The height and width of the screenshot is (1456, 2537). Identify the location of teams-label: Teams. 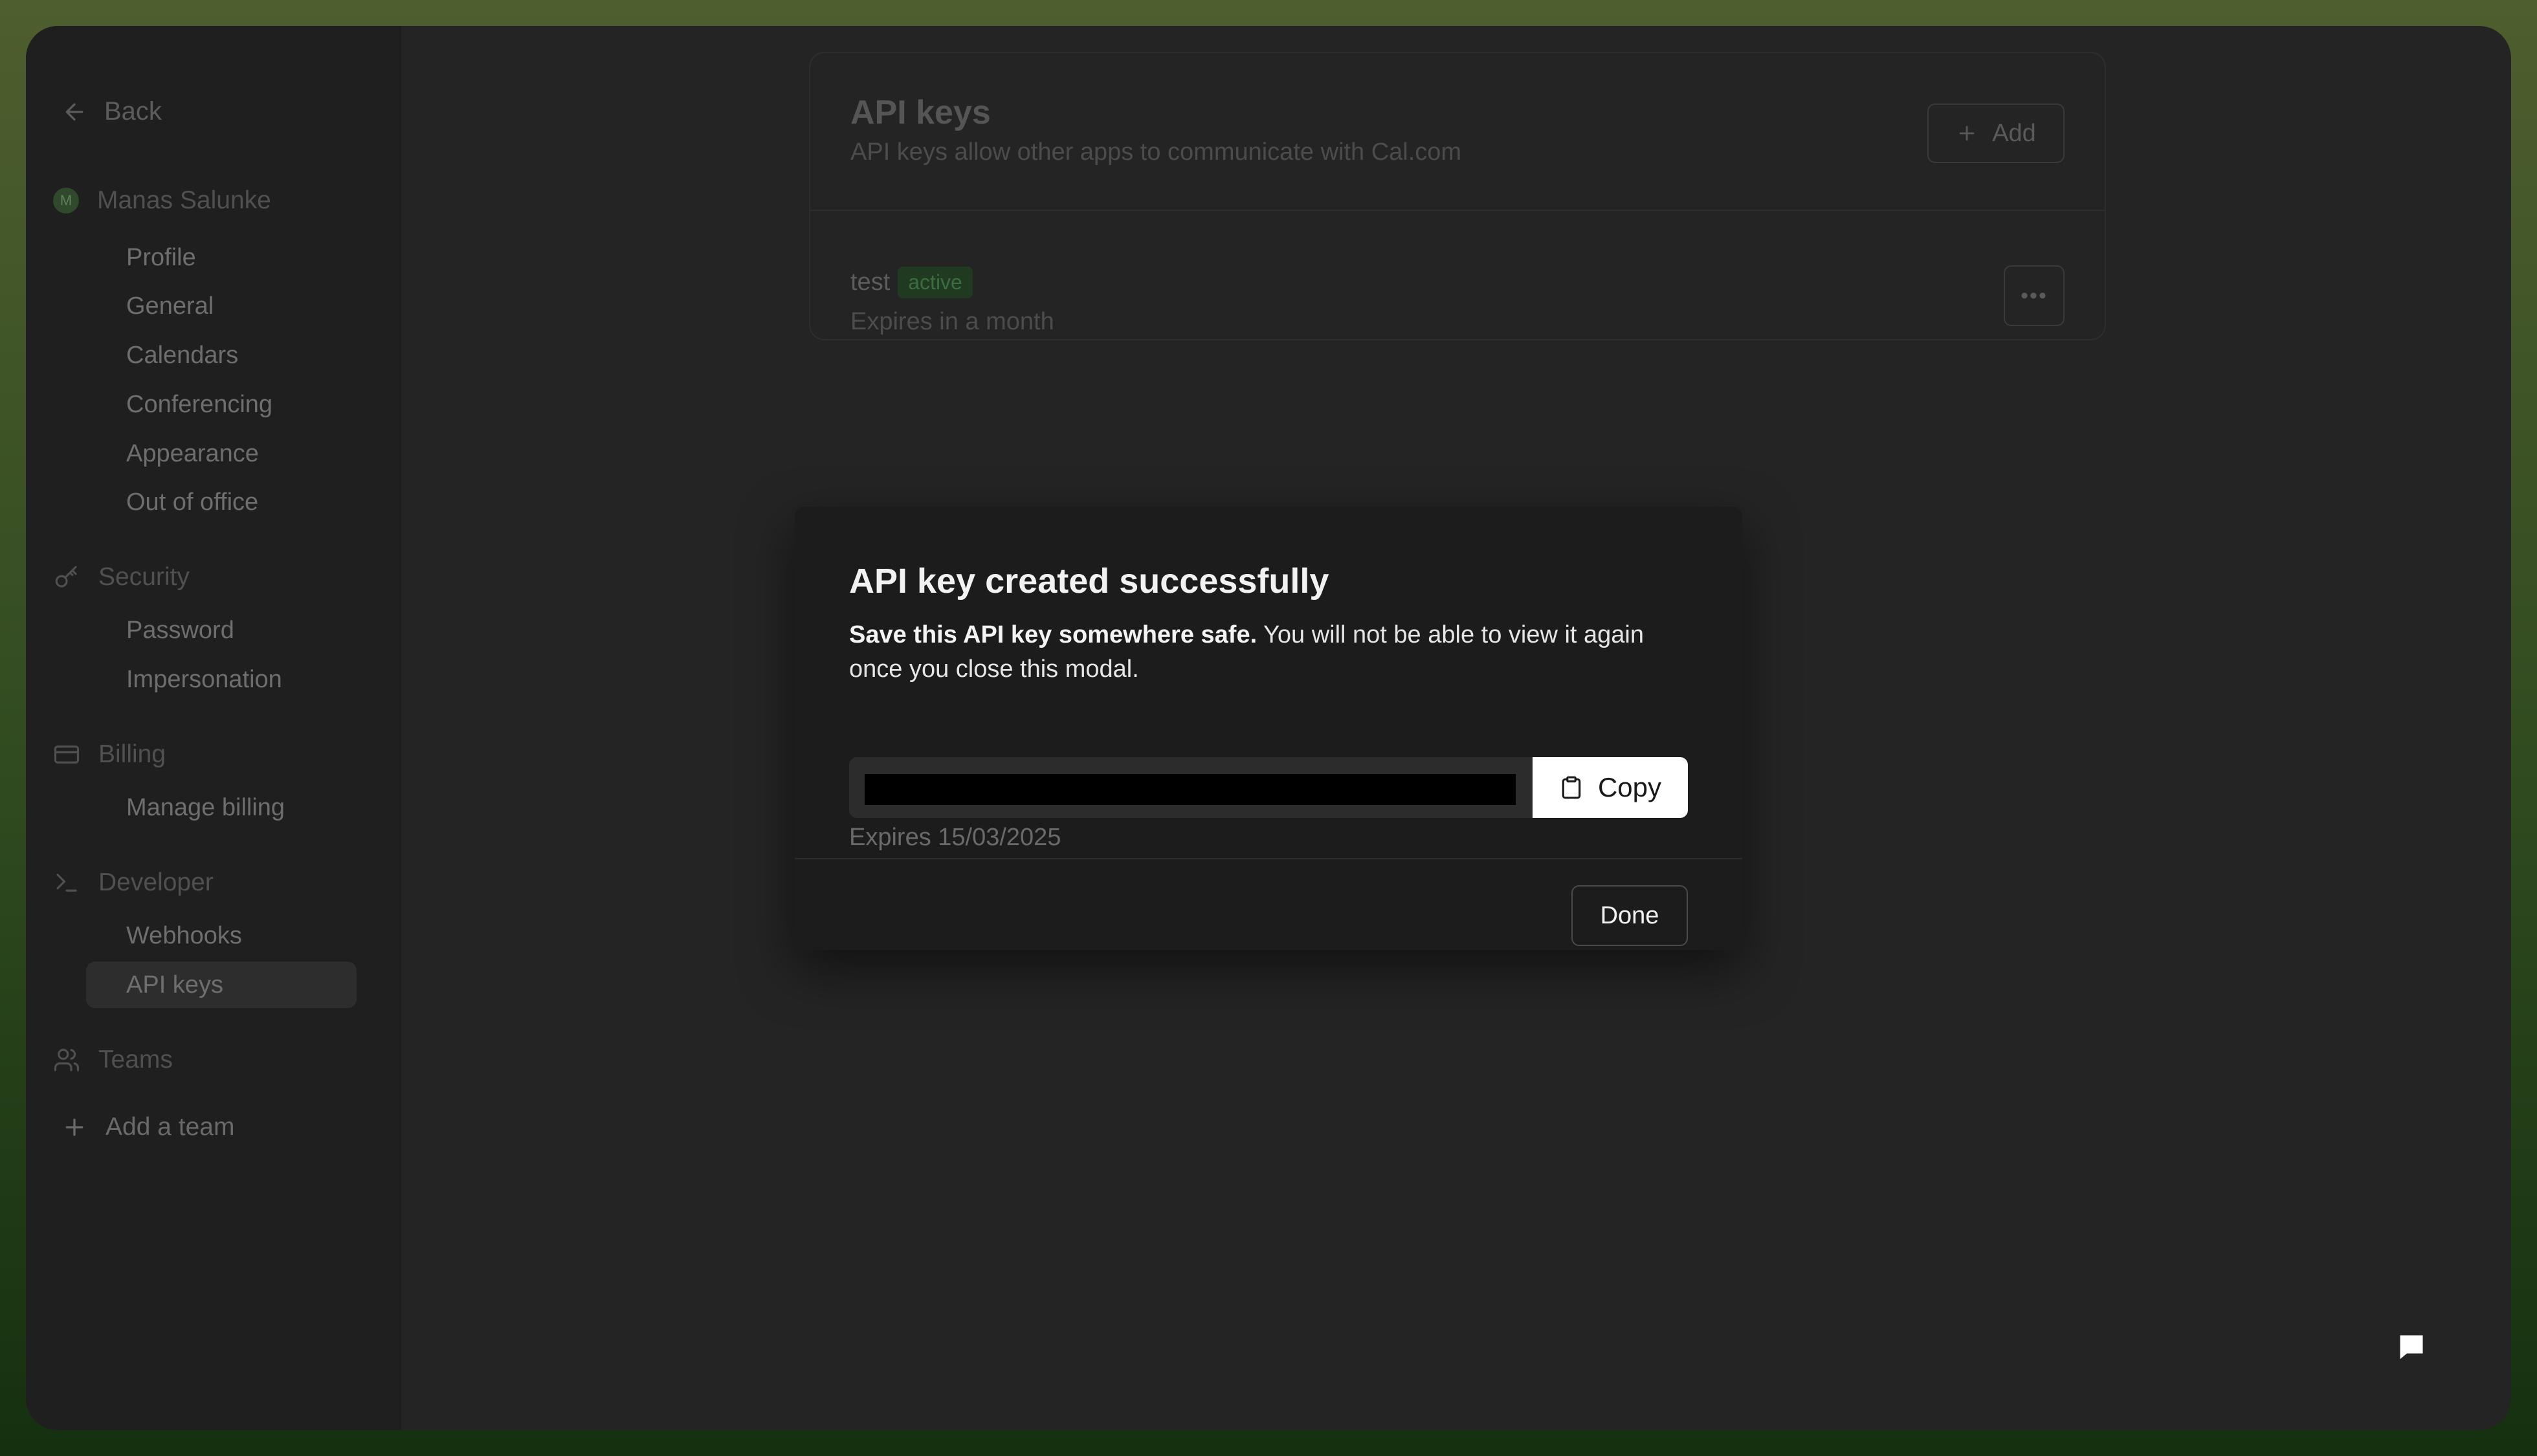
(136, 1060).